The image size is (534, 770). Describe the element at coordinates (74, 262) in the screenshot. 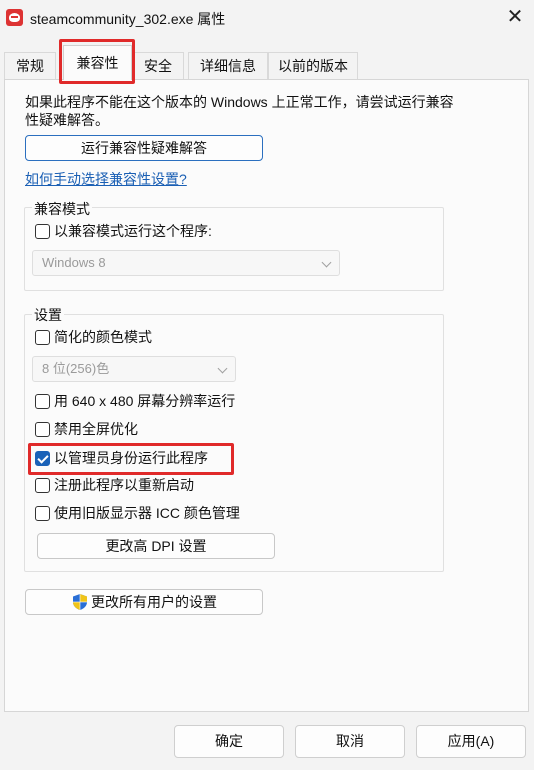

I see `os-version-value: Windows 8` at that location.